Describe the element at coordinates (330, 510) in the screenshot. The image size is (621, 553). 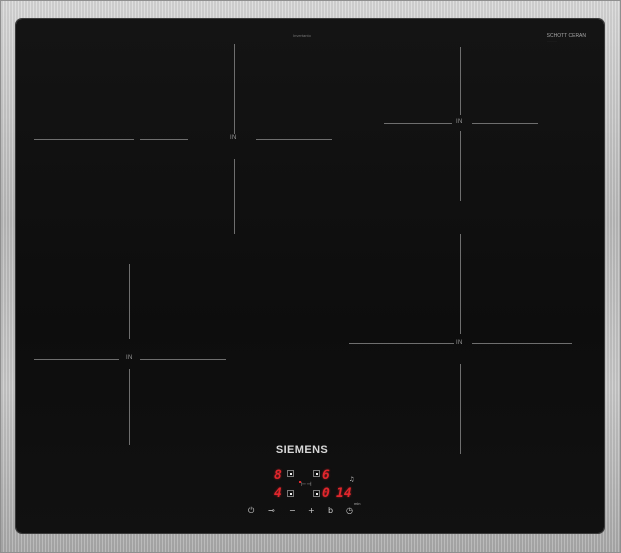
I see `boost-icon: b` at that location.